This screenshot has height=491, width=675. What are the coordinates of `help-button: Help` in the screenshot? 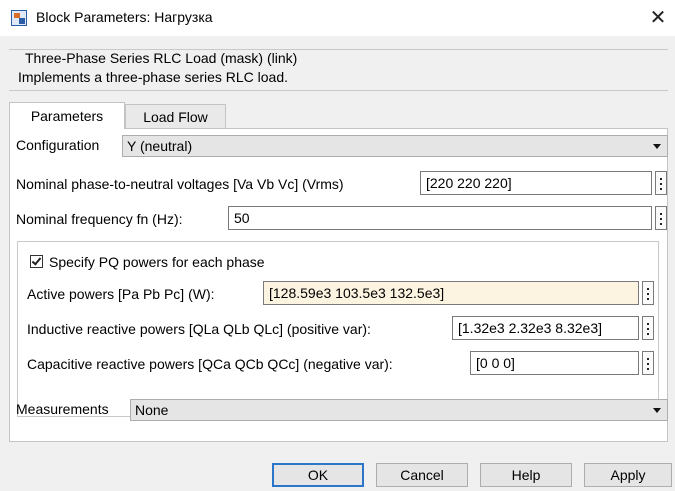 It's located at (526, 475).